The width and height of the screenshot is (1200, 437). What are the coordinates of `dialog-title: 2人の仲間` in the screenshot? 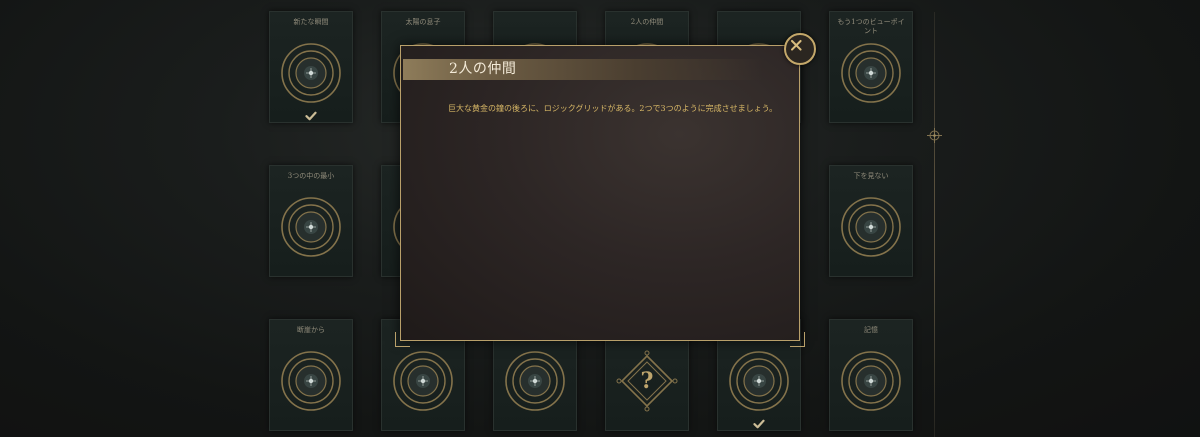 It's located at (483, 69).